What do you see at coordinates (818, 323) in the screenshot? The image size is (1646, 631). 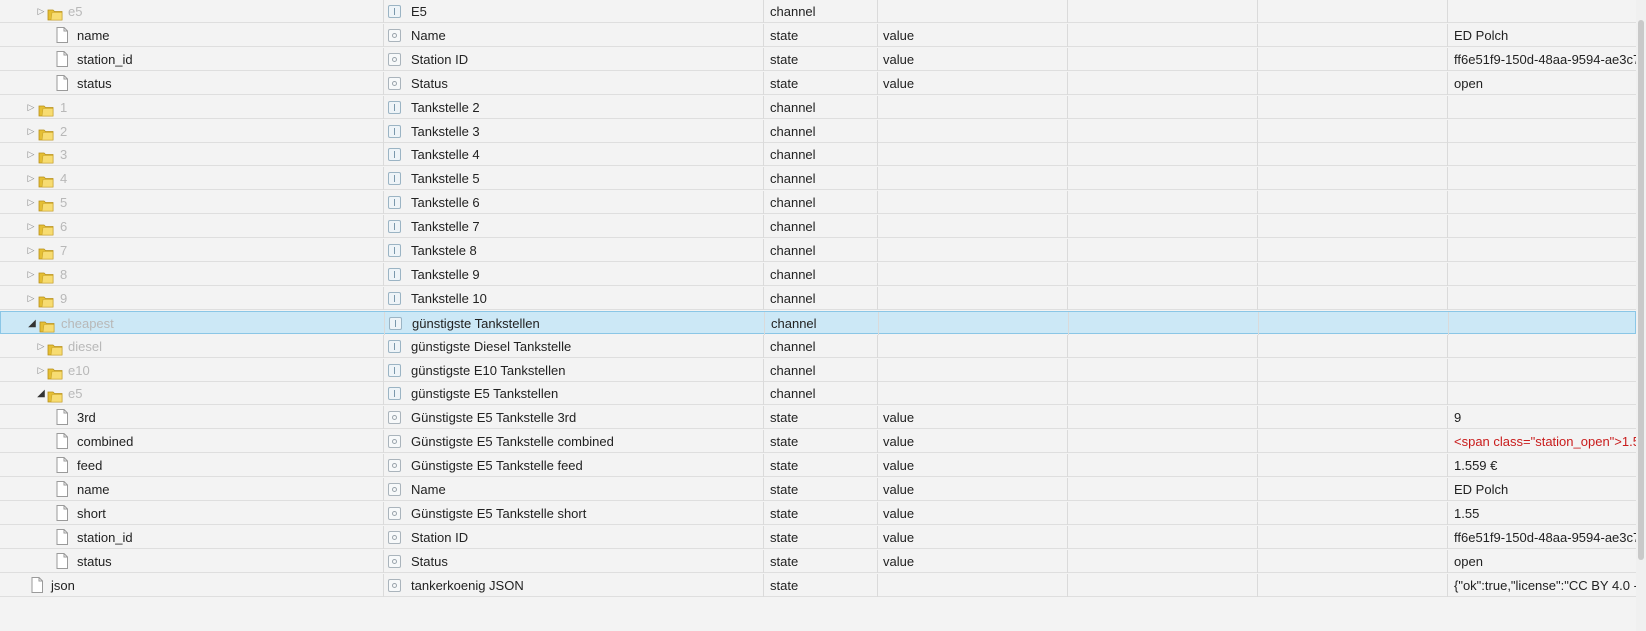 I see `tree-row: ◢ cheapest günstigste Tankstellen channel` at bounding box center [818, 323].